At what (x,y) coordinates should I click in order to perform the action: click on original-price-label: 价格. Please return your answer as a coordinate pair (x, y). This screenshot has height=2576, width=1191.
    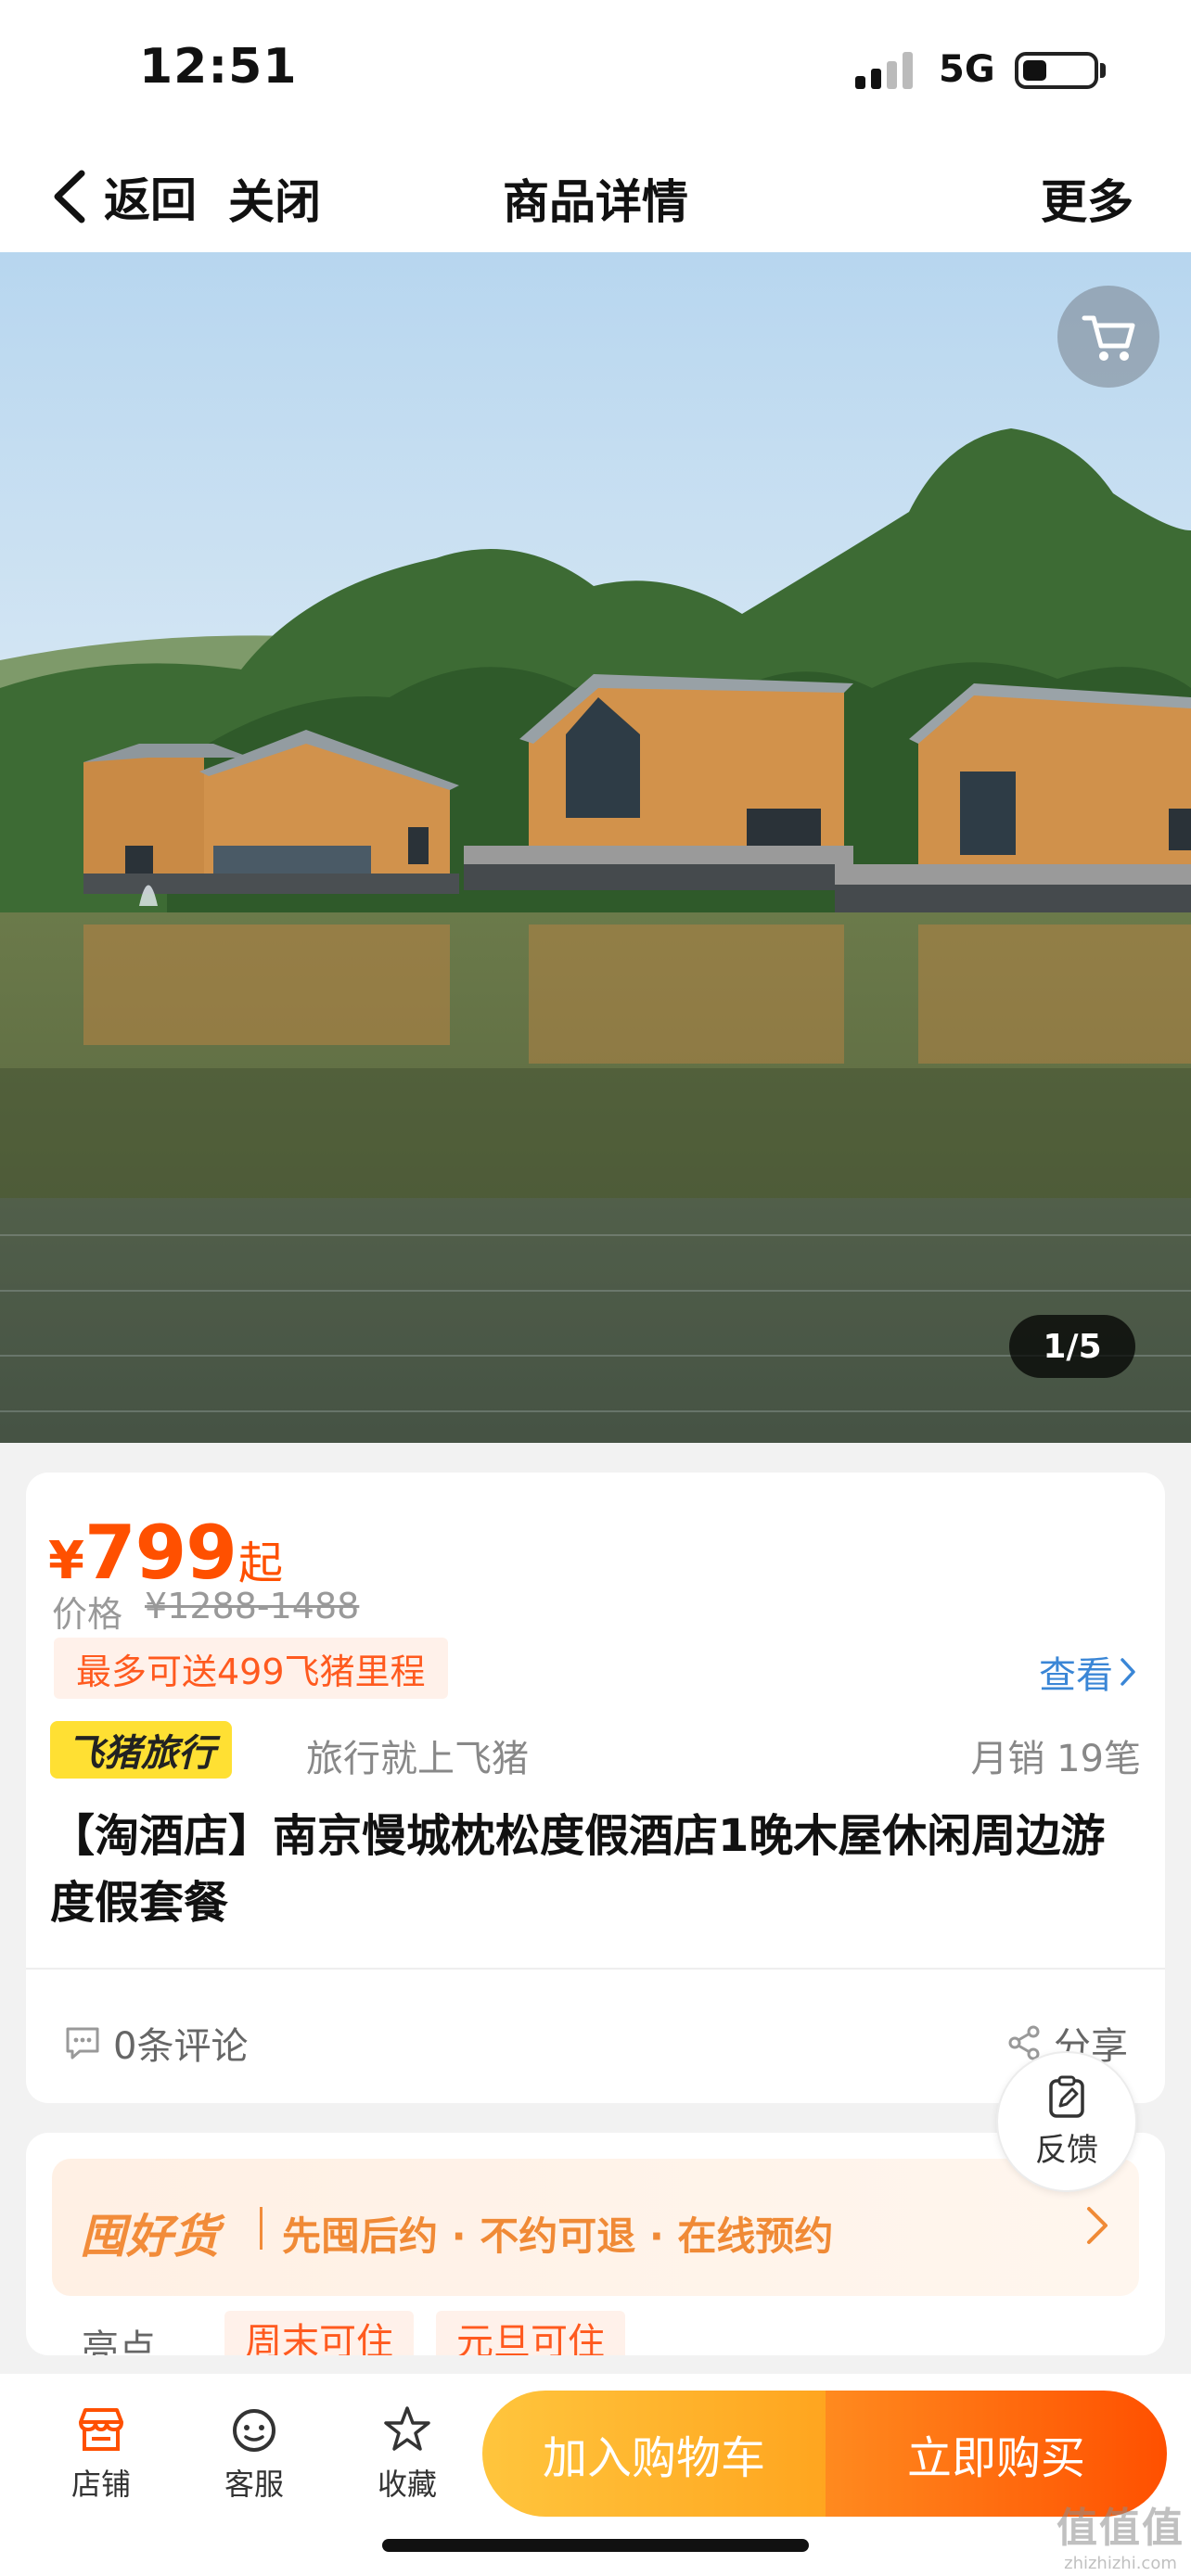
    Looking at the image, I should click on (87, 1614).